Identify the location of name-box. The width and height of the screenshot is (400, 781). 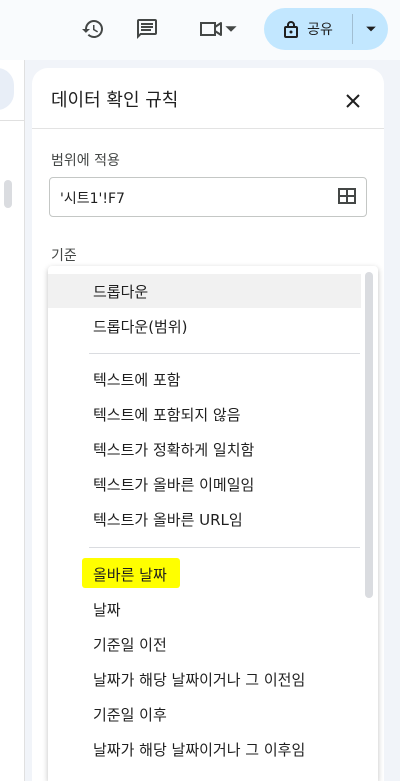
(7, 89).